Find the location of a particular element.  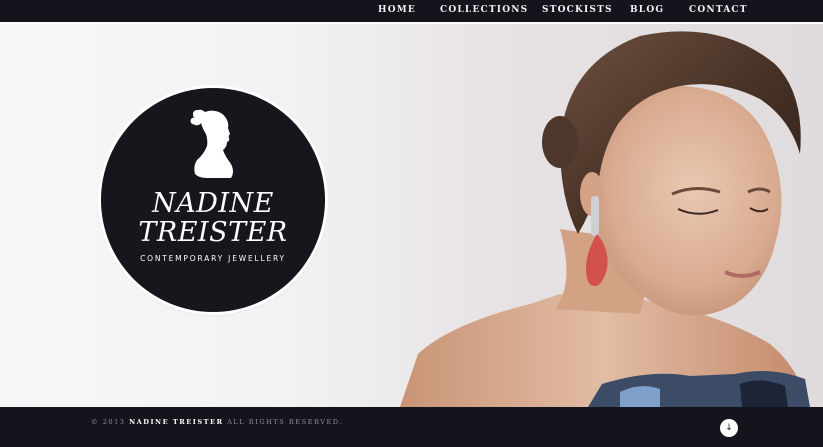

main-nav: HOME COLLECTIONS STOCKISTS BLOG CONTACT is located at coordinates (411, 11).